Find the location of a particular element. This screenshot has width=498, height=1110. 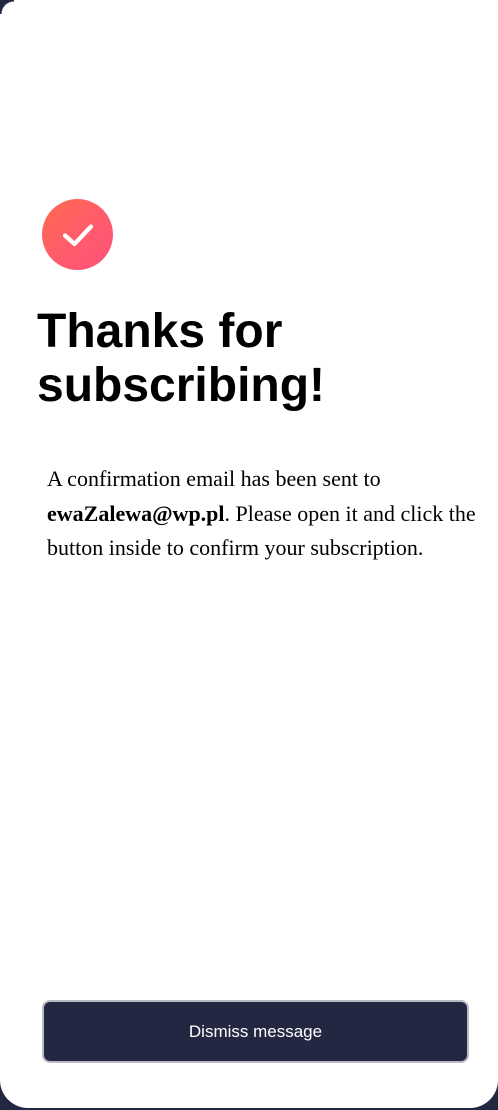

message-prefix: A confirmation email has been sent to is located at coordinates (214, 478).